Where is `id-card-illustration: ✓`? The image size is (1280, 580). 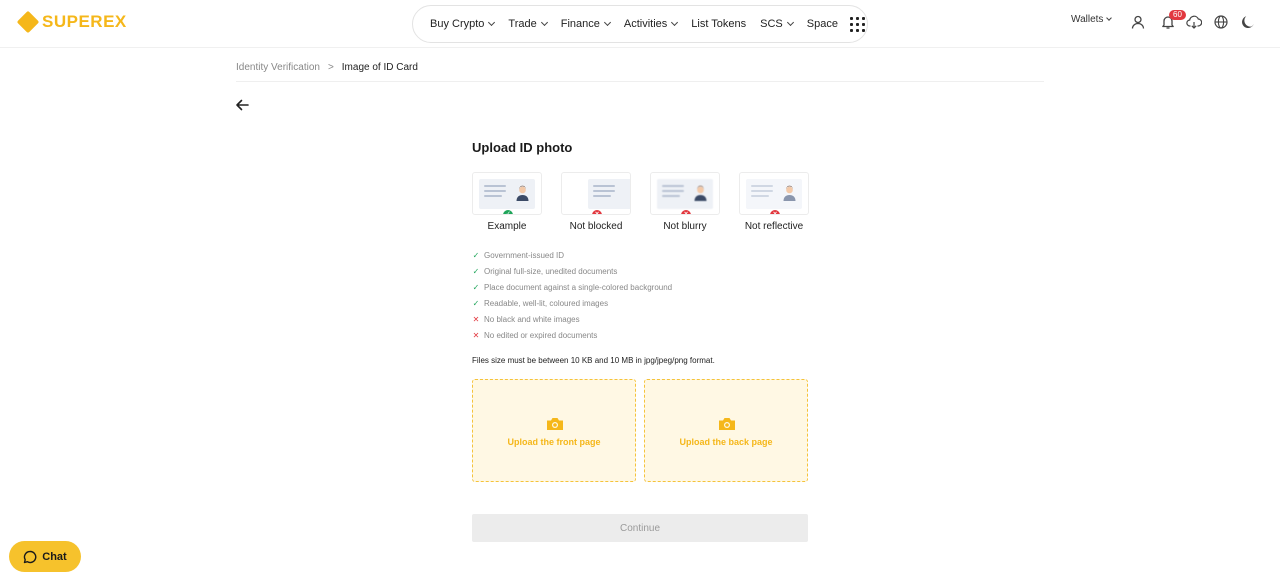 id-card-illustration: ✓ is located at coordinates (507, 193).